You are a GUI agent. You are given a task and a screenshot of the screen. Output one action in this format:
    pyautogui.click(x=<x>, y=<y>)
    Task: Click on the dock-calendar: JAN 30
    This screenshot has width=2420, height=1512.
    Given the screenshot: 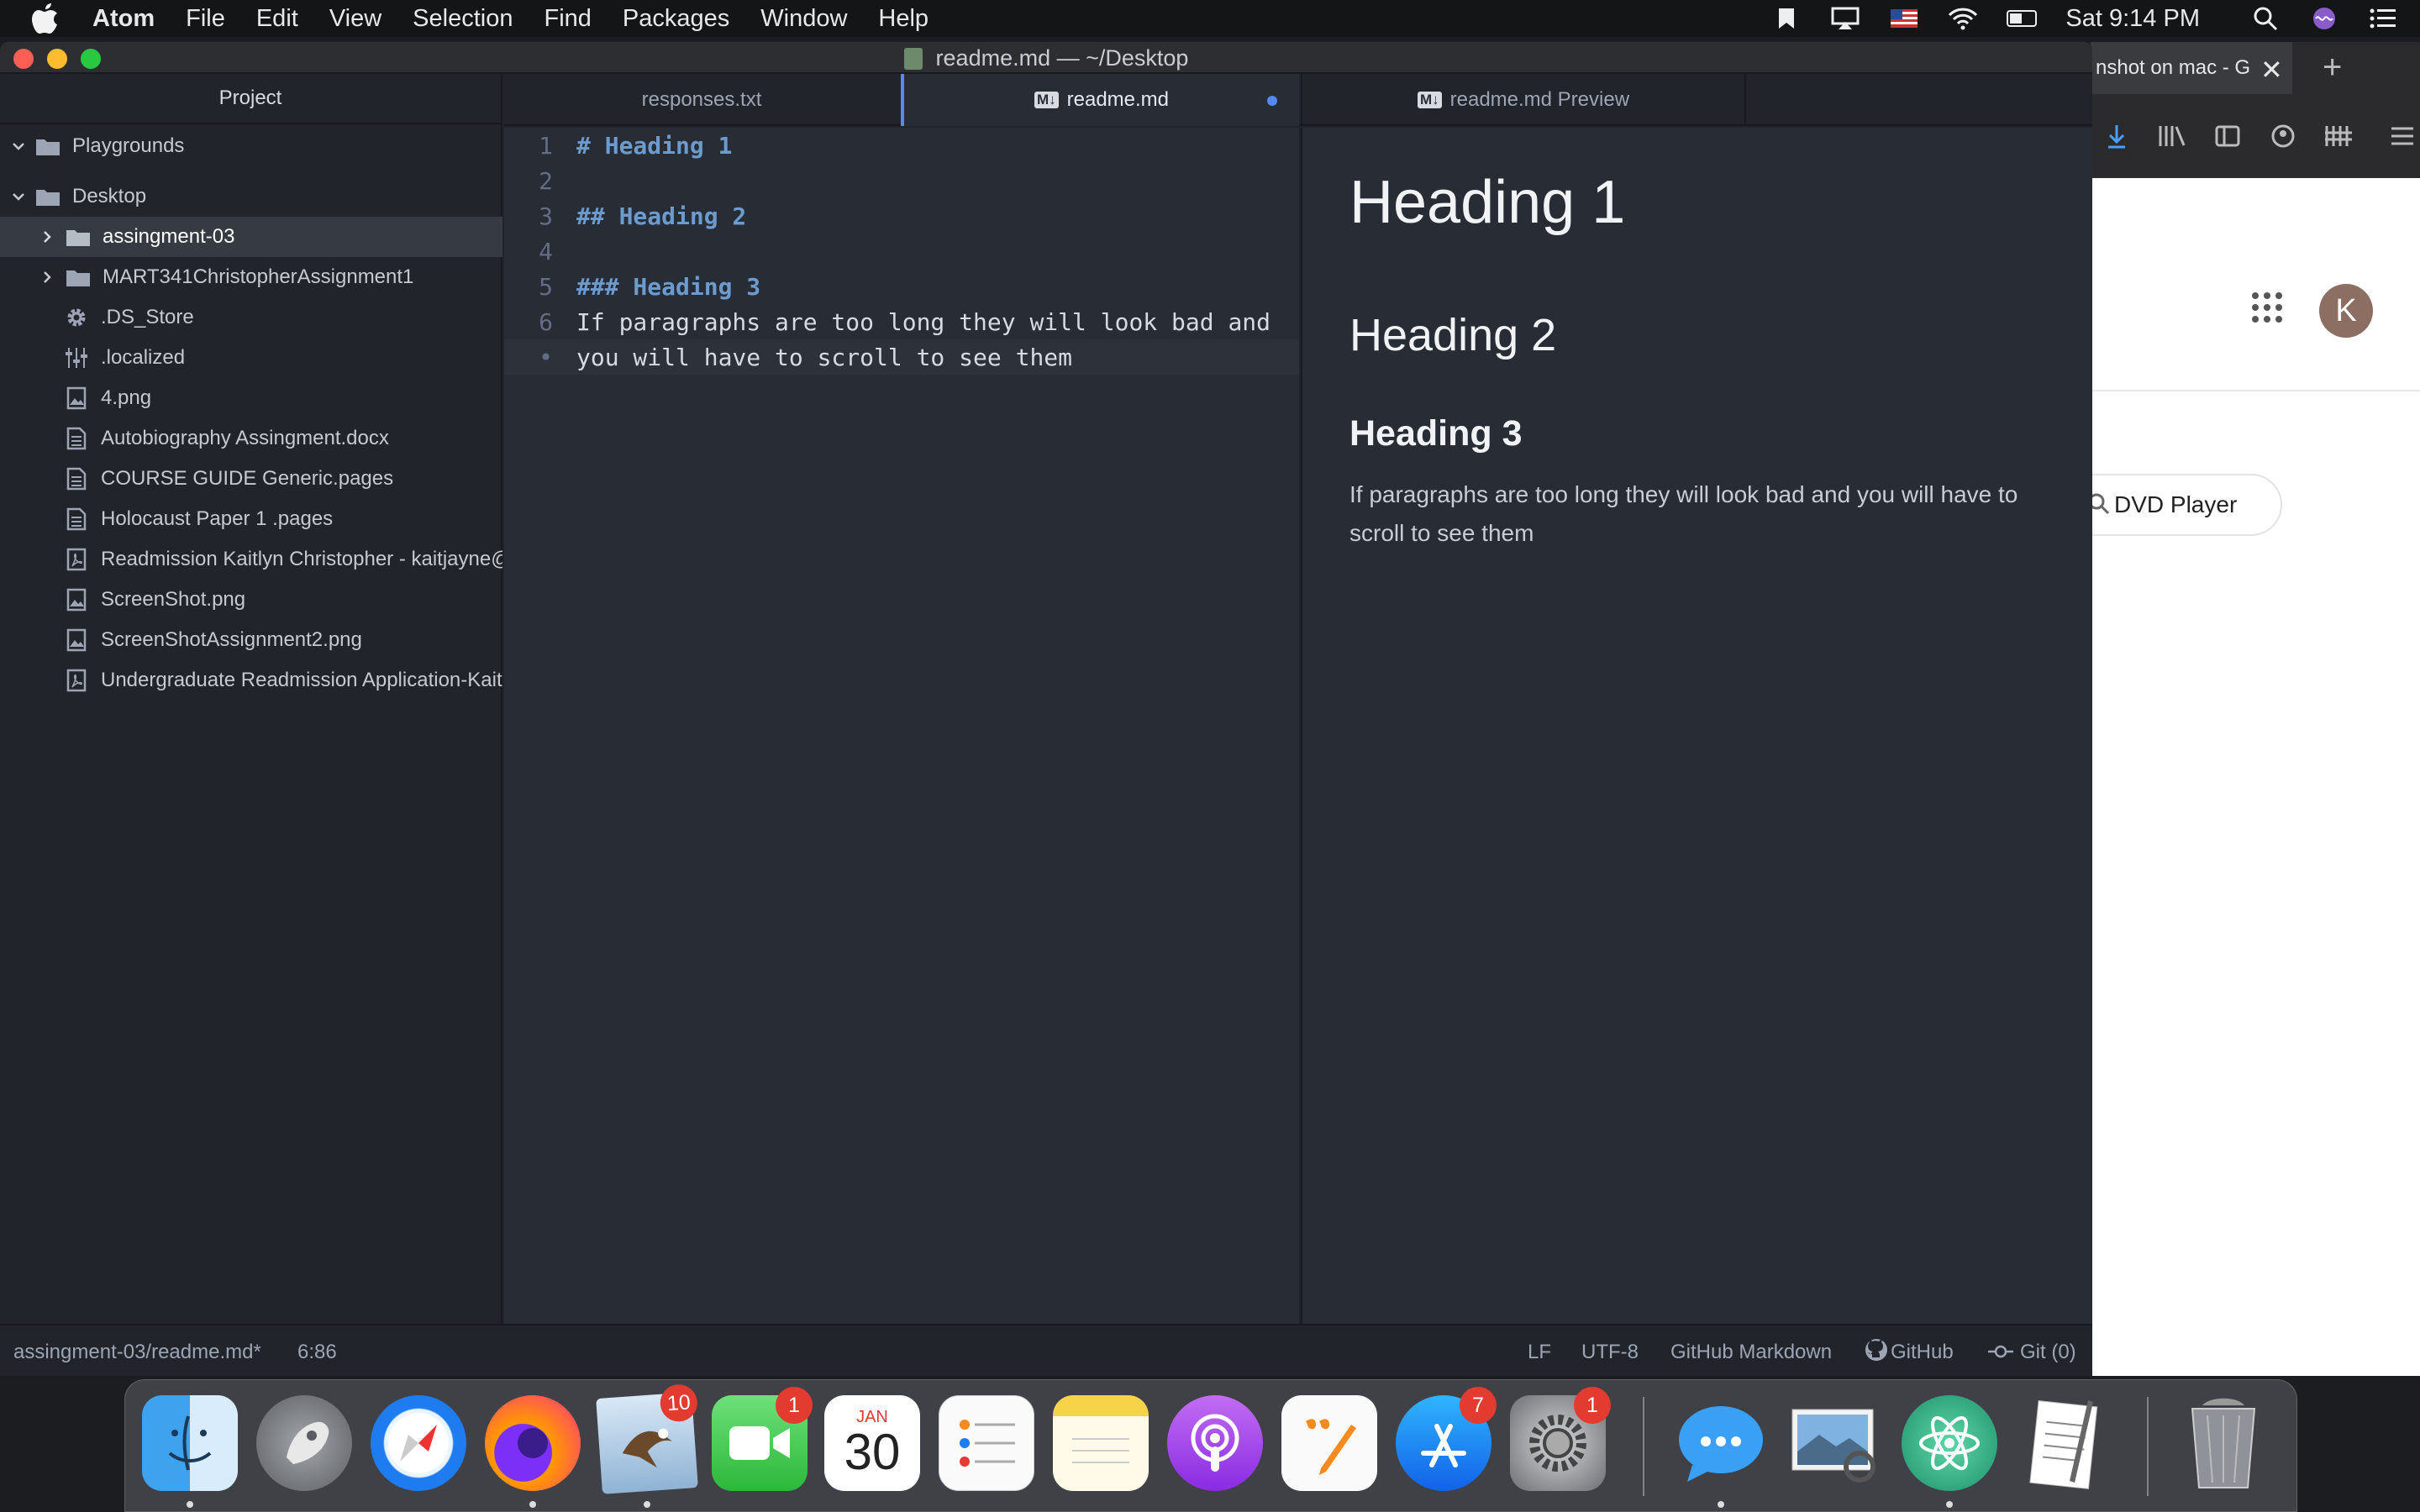 What is the action you would take?
    pyautogui.click(x=872, y=1443)
    